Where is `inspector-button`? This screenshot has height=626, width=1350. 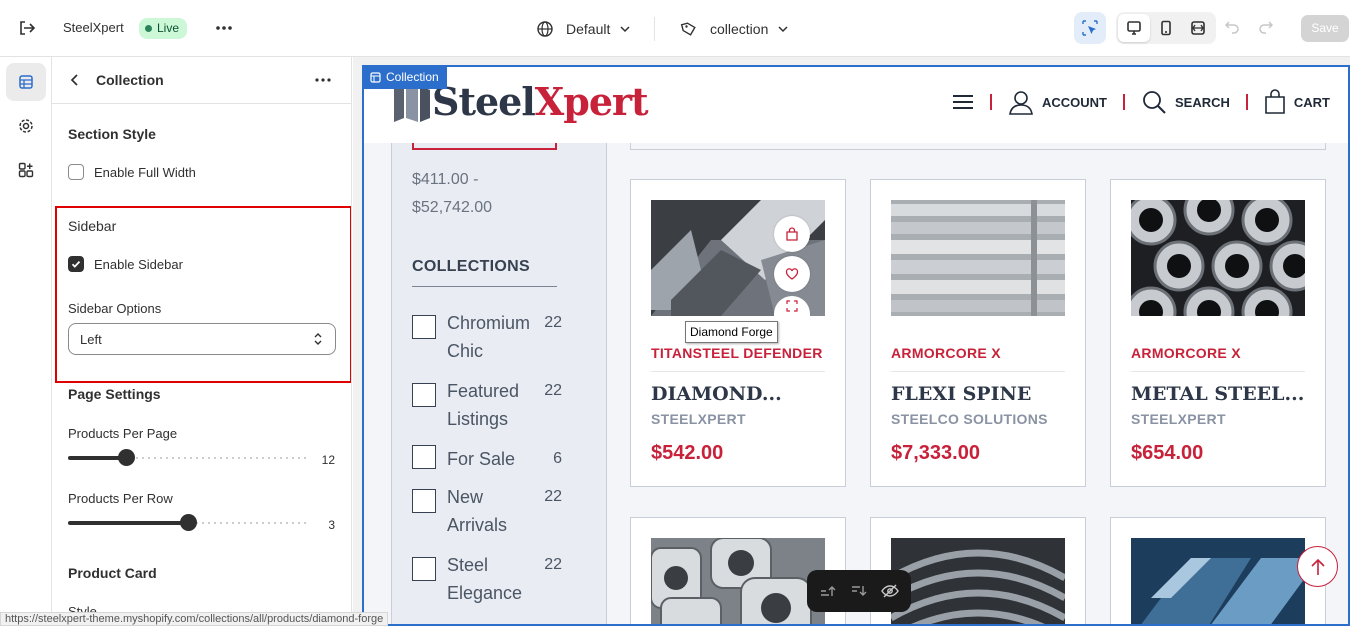
inspector-button is located at coordinates (1090, 28).